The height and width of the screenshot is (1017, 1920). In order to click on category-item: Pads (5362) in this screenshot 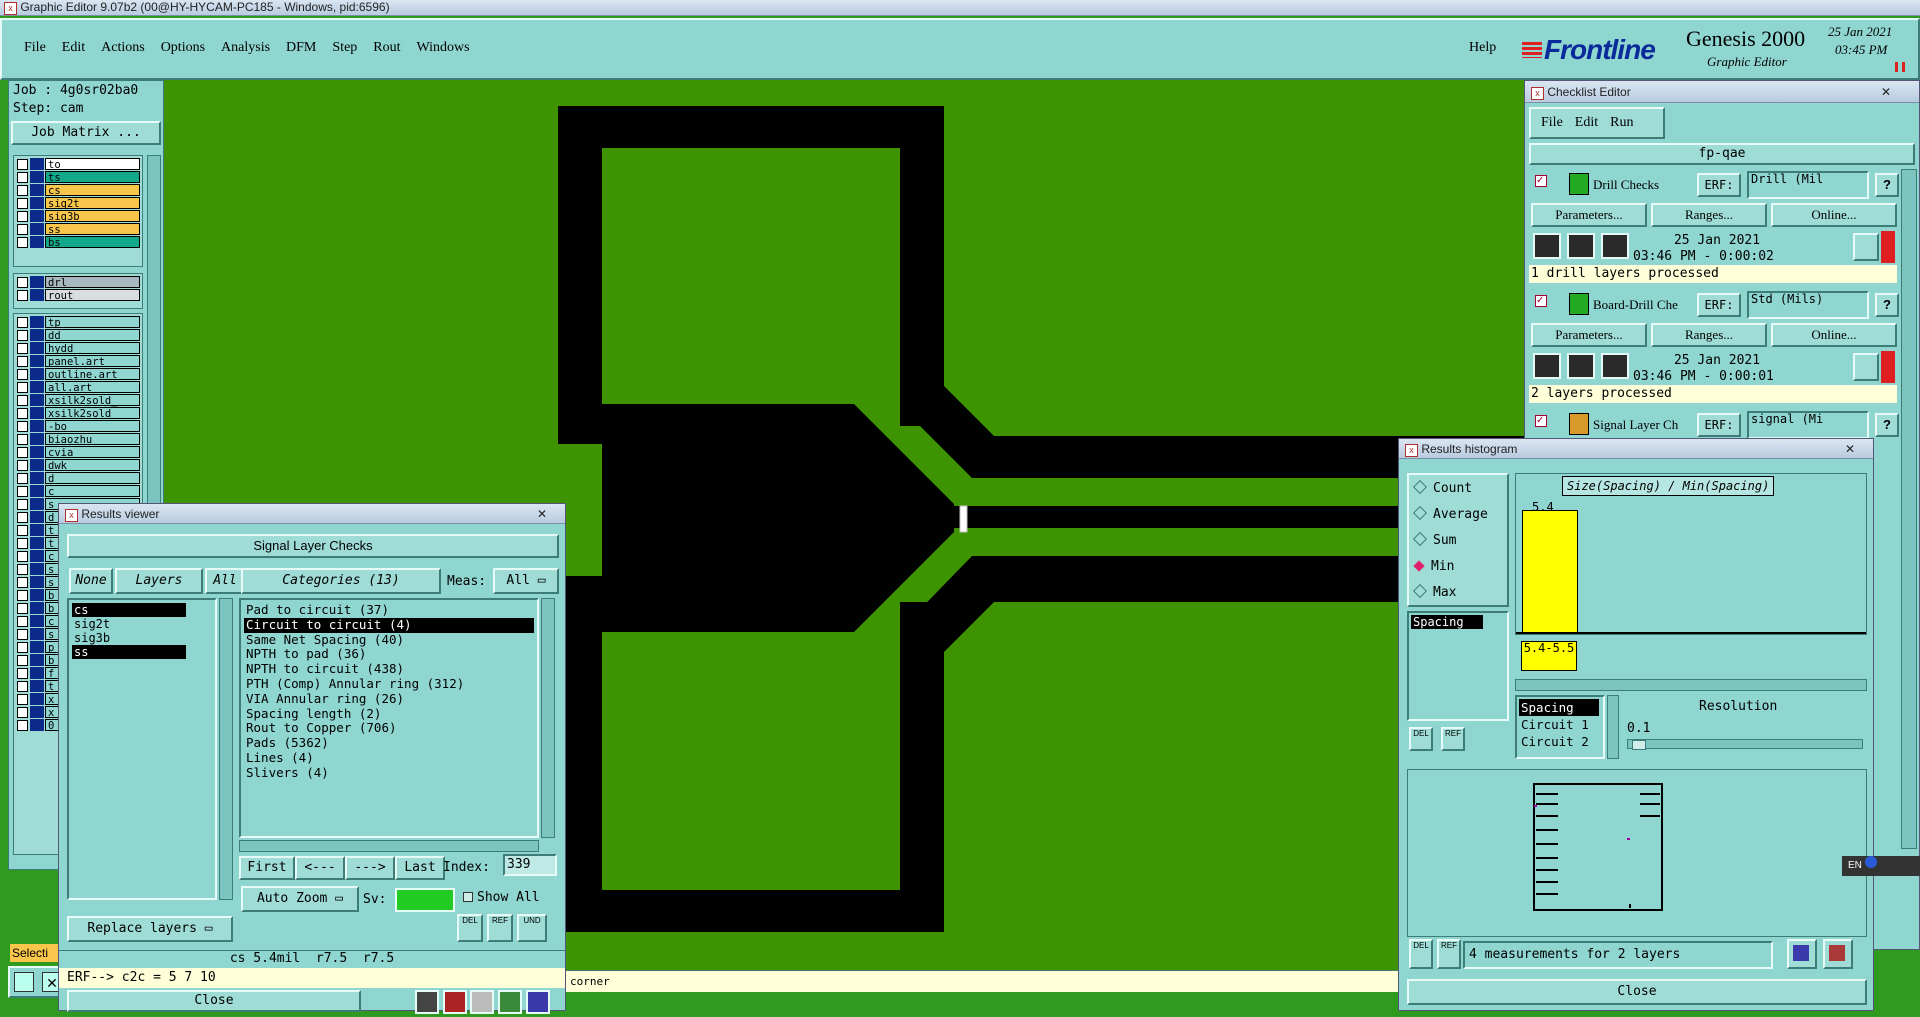, I will do `click(389, 743)`.